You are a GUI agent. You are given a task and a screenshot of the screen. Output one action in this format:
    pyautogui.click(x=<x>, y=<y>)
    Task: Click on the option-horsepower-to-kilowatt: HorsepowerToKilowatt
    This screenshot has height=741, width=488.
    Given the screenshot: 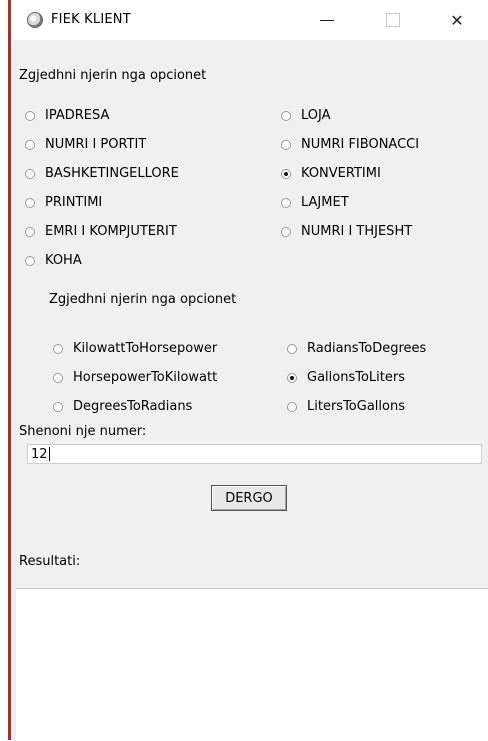 What is the action you would take?
    pyautogui.click(x=135, y=377)
    